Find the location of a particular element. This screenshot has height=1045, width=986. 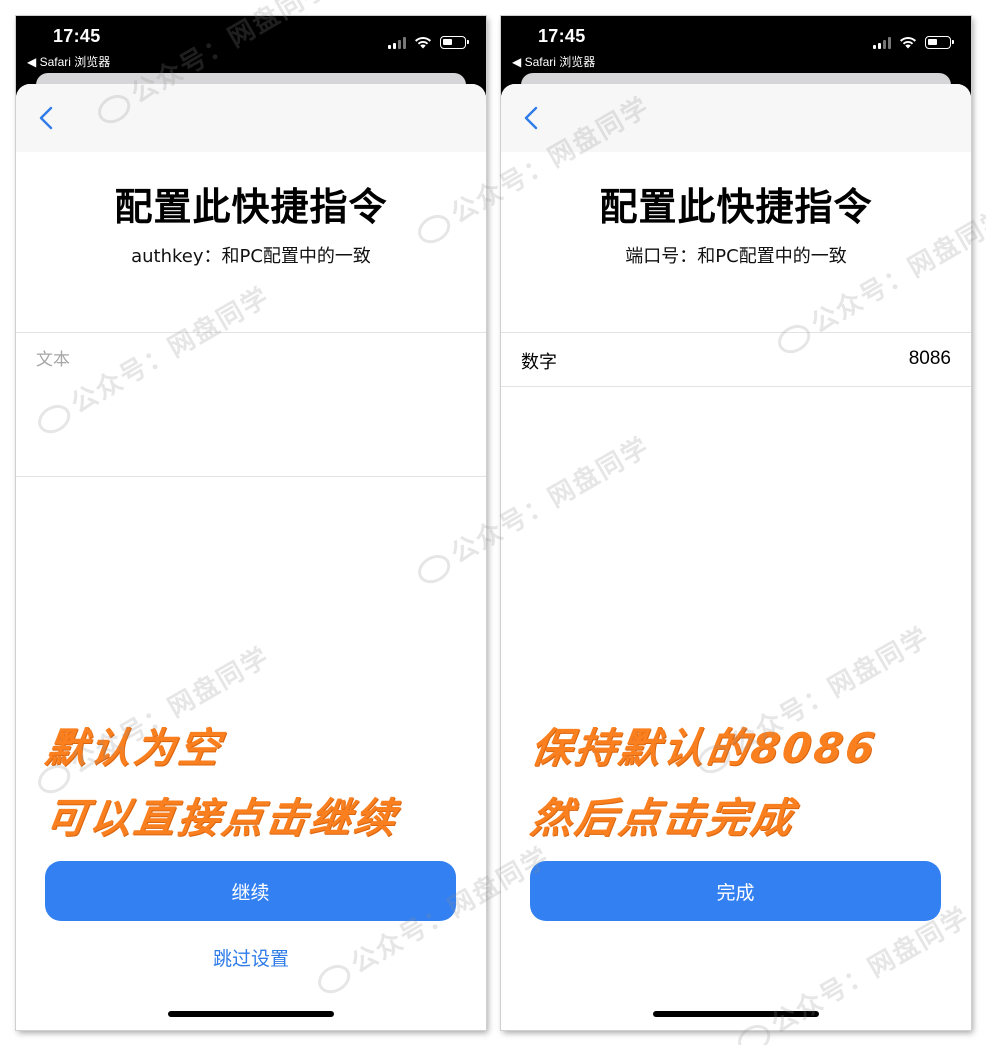

annotation-line-1: 默认为空 is located at coordinates (134, 748).